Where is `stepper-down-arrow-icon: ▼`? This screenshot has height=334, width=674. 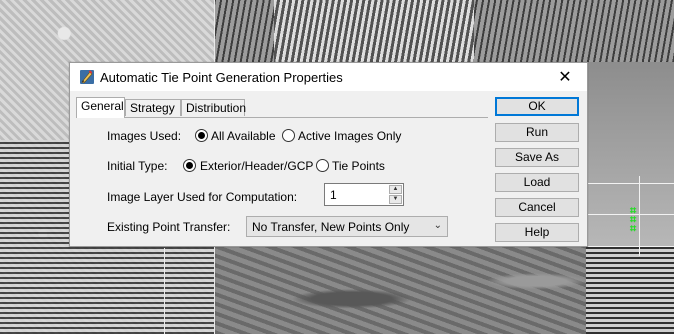 stepper-down-arrow-icon: ▼ is located at coordinates (395, 199).